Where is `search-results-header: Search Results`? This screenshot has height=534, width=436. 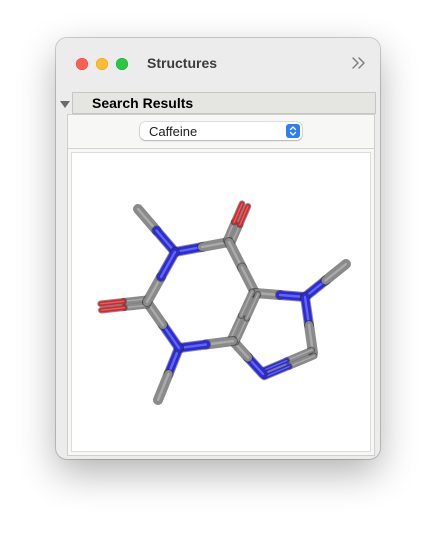 search-results-header: Search Results is located at coordinates (218, 103).